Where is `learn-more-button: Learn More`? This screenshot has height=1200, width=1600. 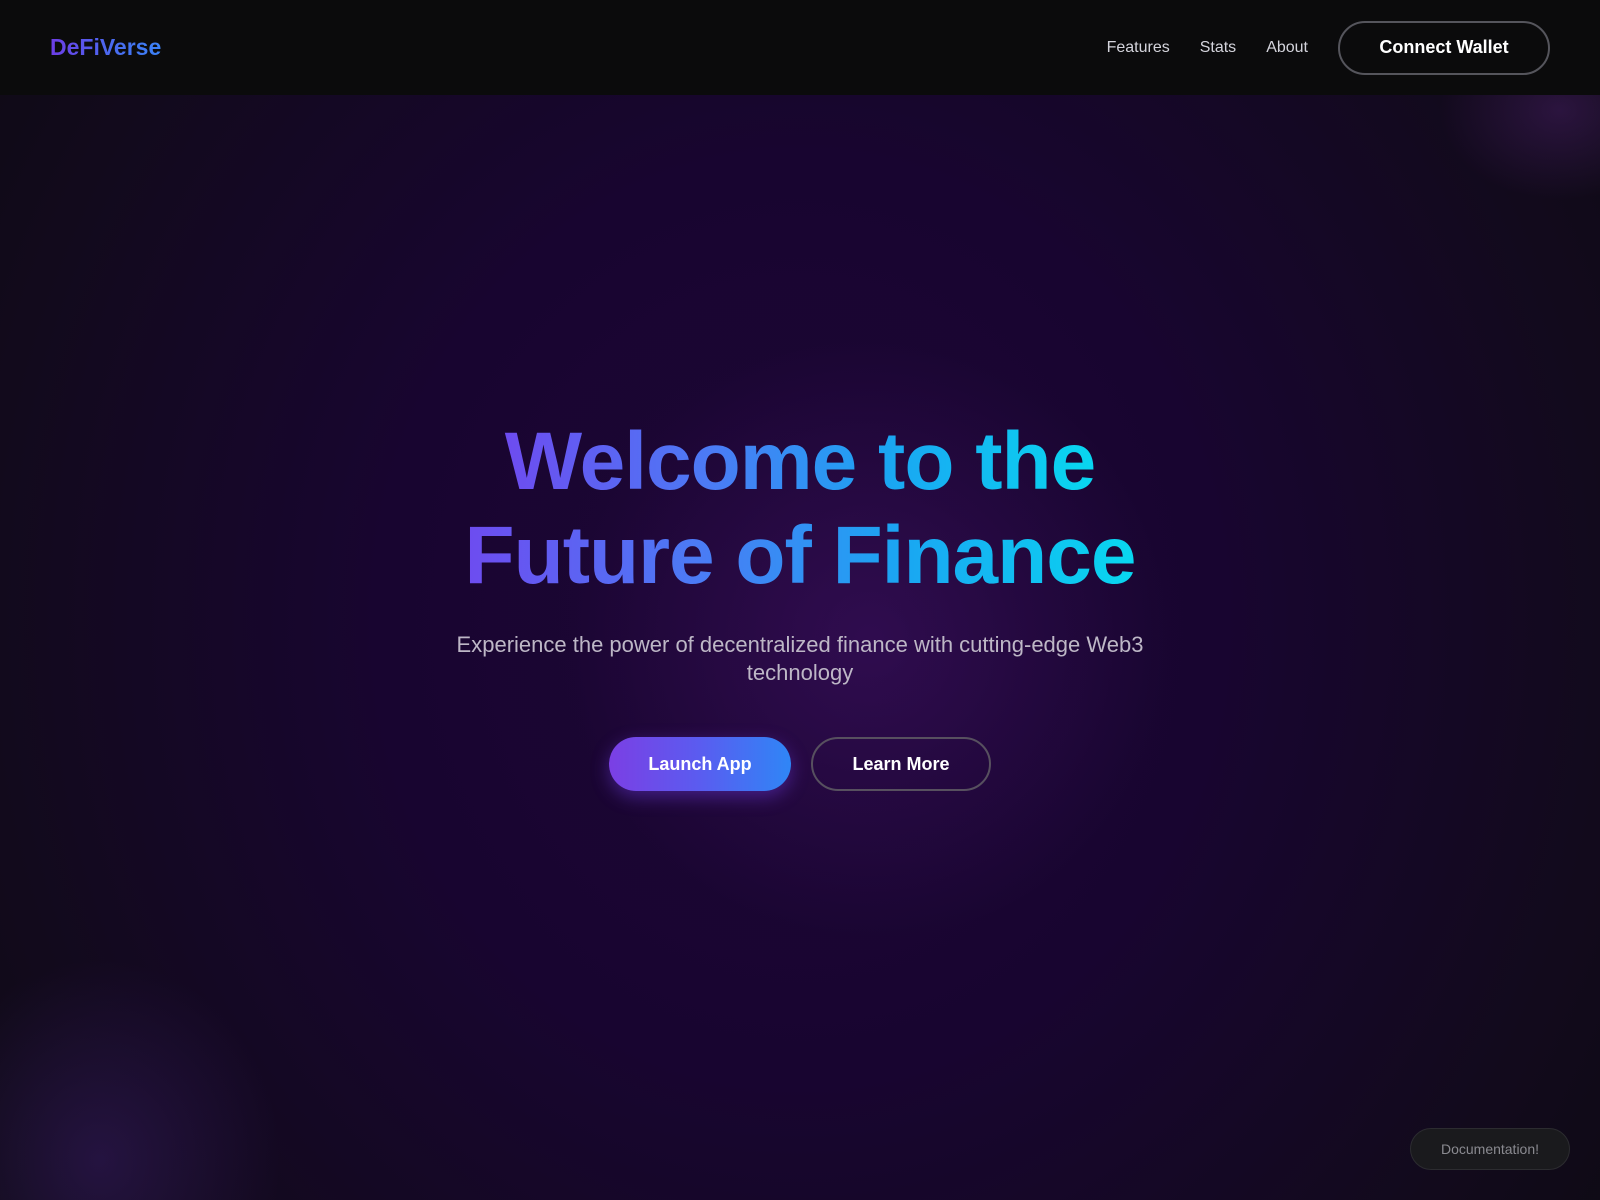 learn-more-button: Learn More is located at coordinates (901, 764).